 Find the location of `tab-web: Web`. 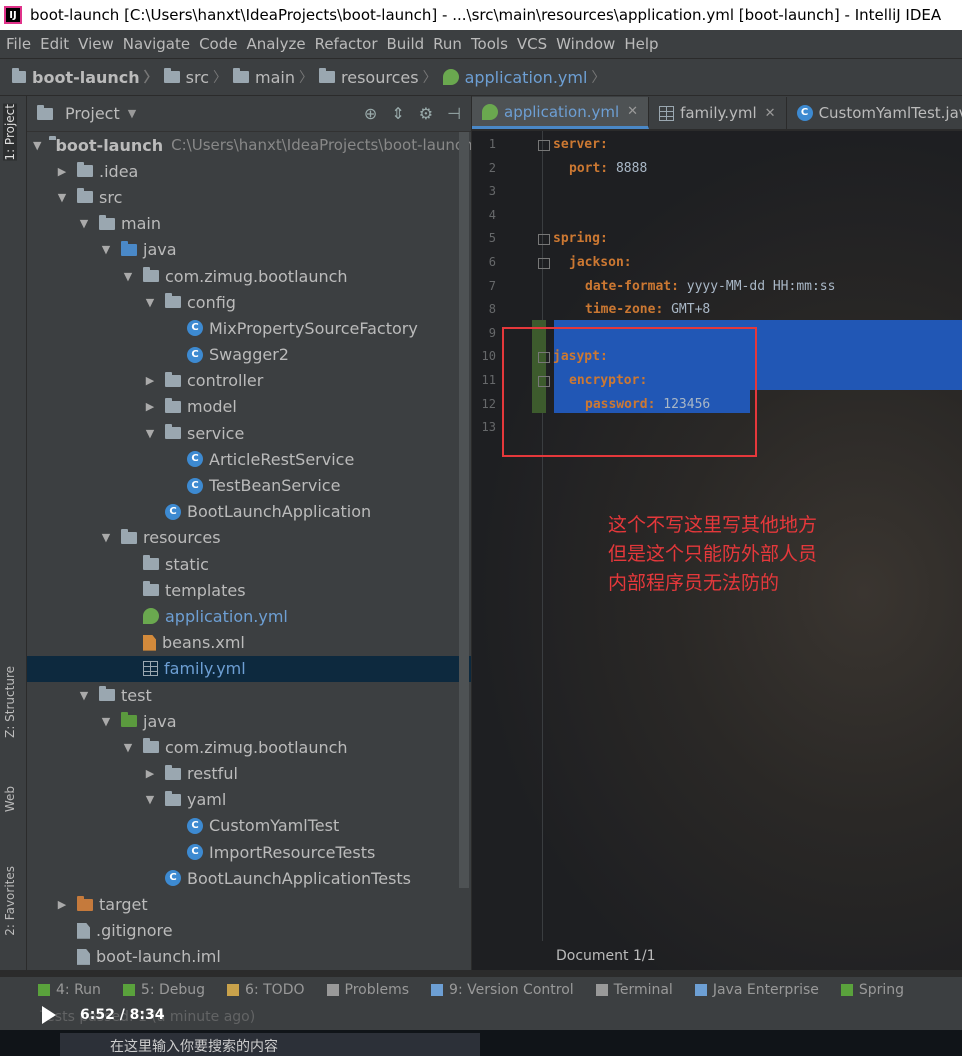

tab-web: Web is located at coordinates (10, 799).